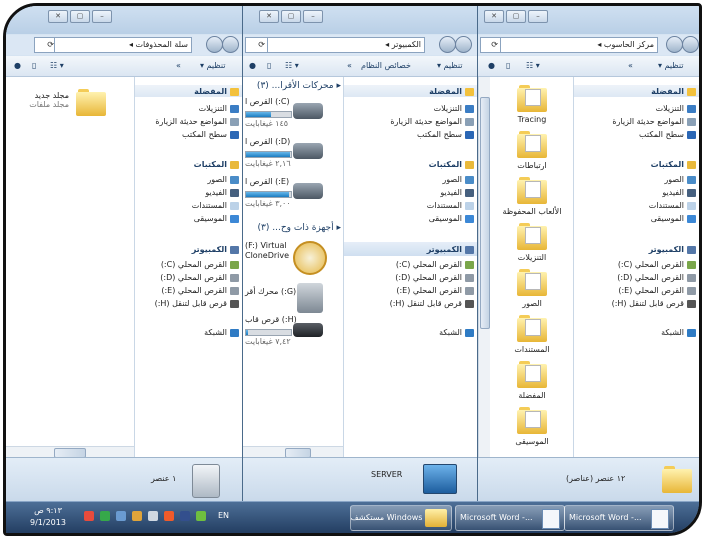  What do you see at coordinates (293, 260) in the screenshot?
I see `virtual-drive-item: (F:) Virtual CloneDrive` at bounding box center [293, 260].